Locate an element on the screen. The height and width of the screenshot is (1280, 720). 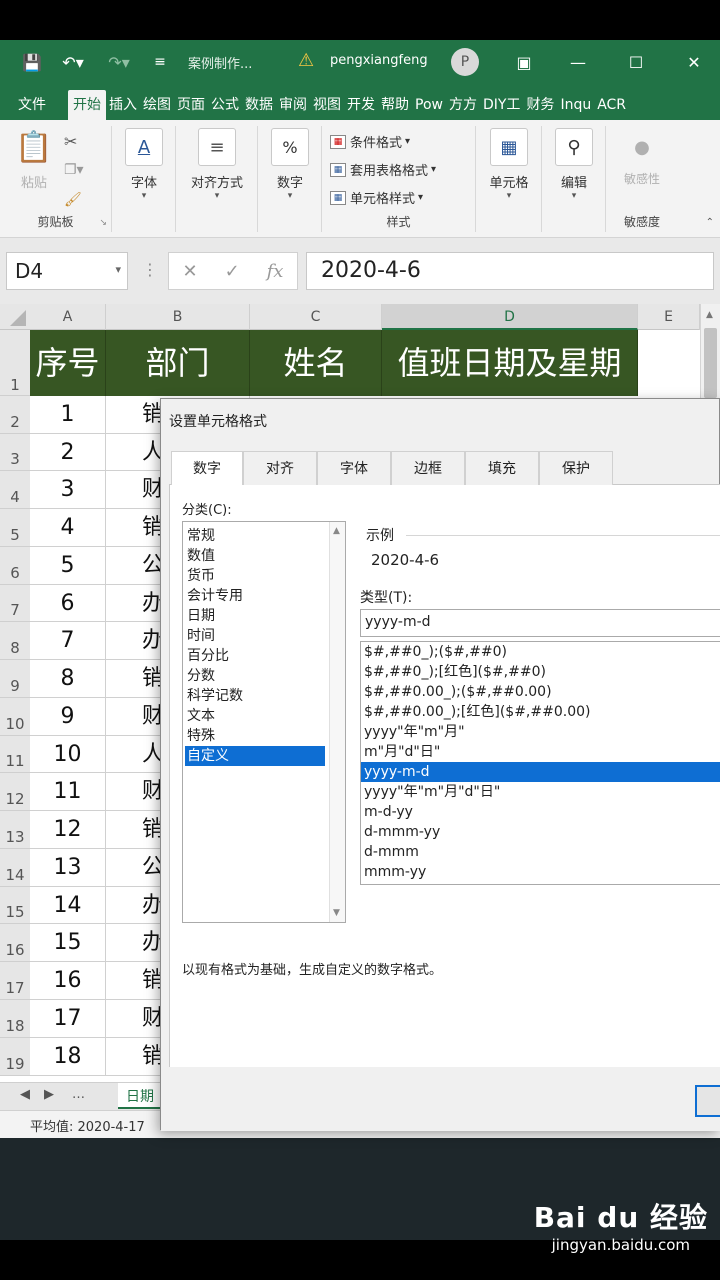
row-header: 11 is located at coordinates (15, 754).